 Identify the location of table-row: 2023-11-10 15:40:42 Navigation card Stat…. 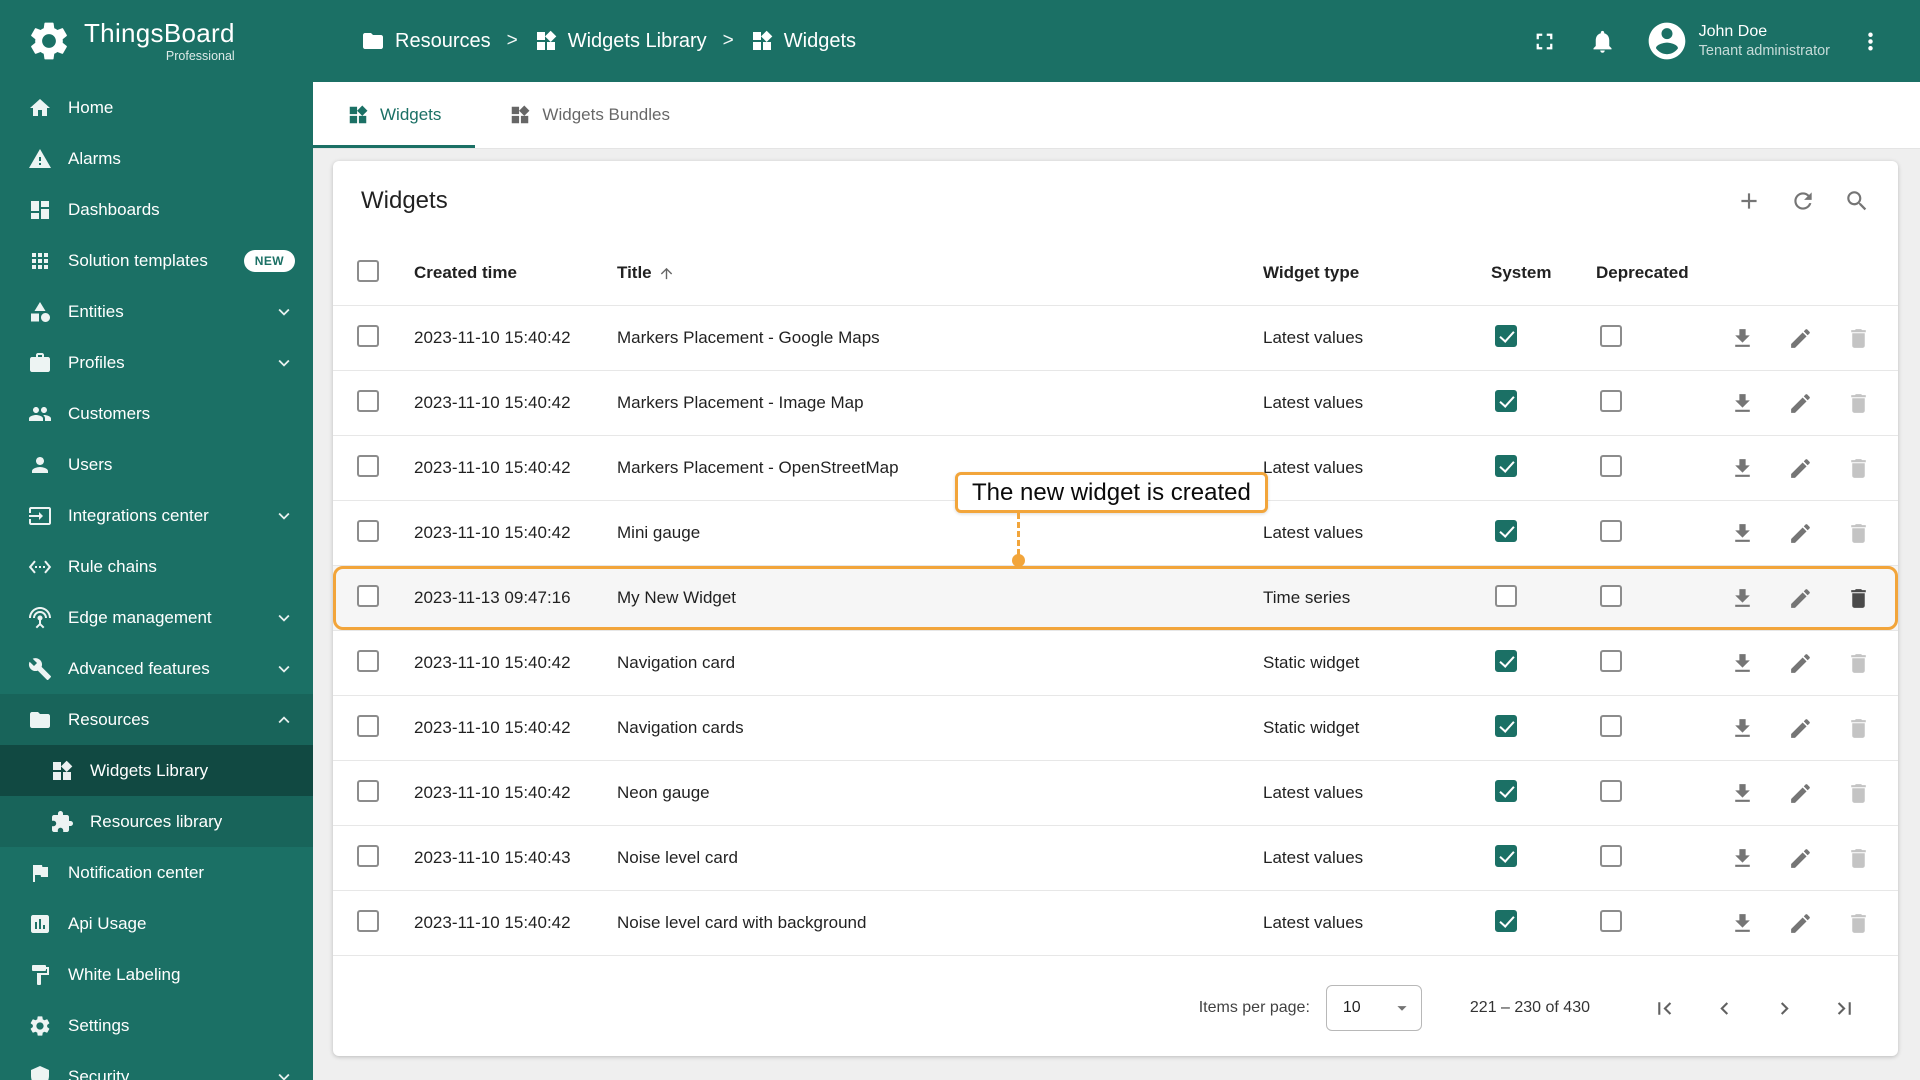
(1115, 663).